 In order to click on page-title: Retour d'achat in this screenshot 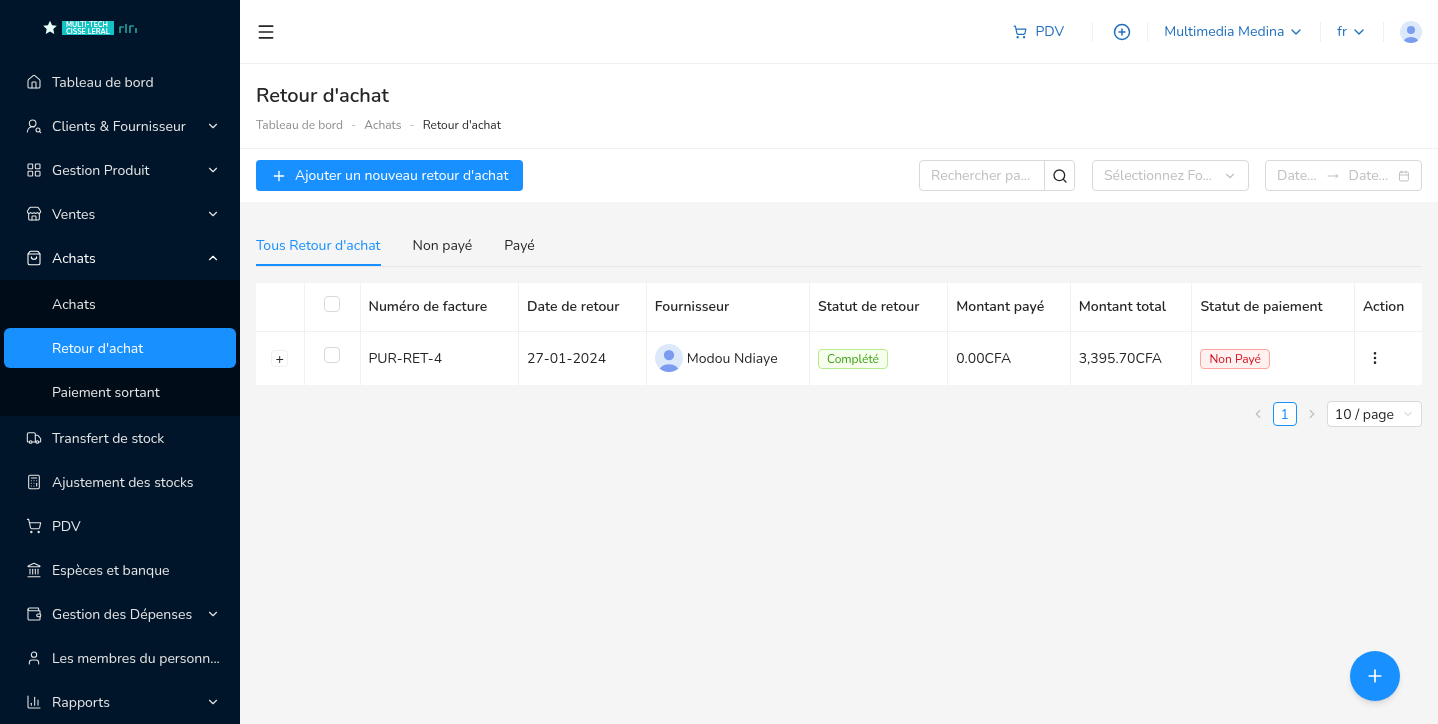, I will do `click(323, 96)`.